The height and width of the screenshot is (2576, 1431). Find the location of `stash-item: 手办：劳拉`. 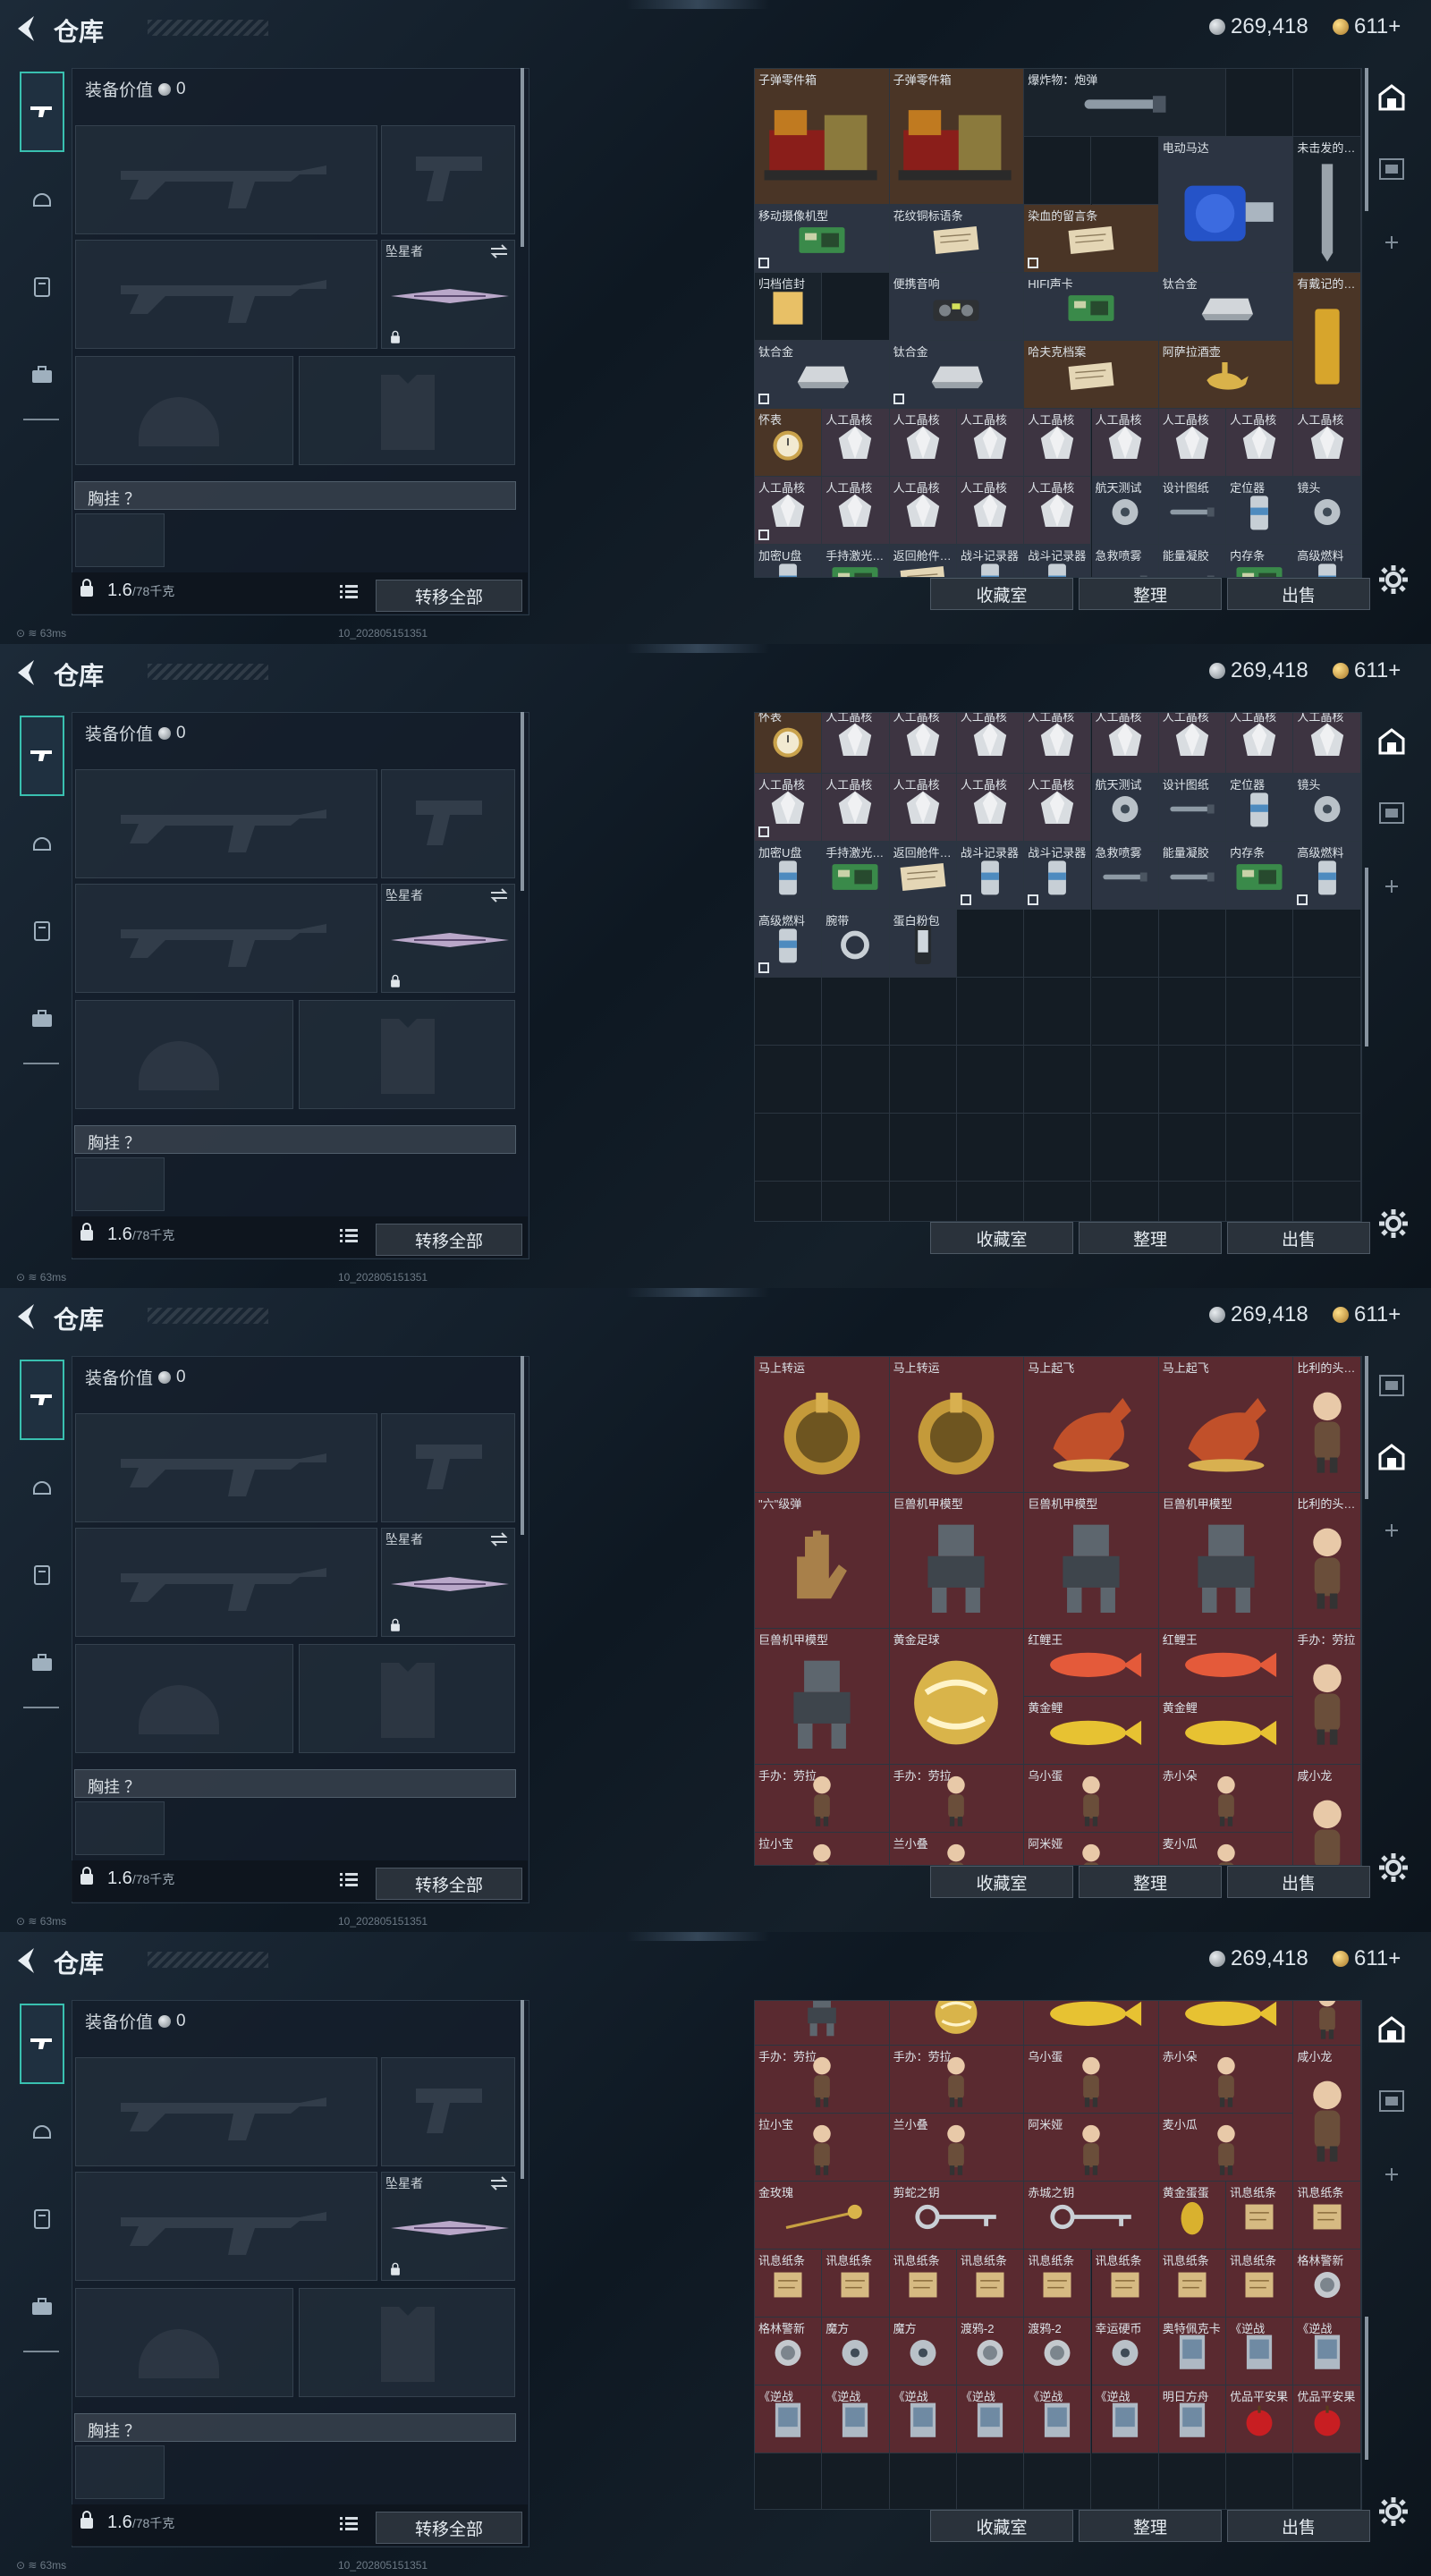

stash-item: 手办：劳拉 is located at coordinates (823, 2080).